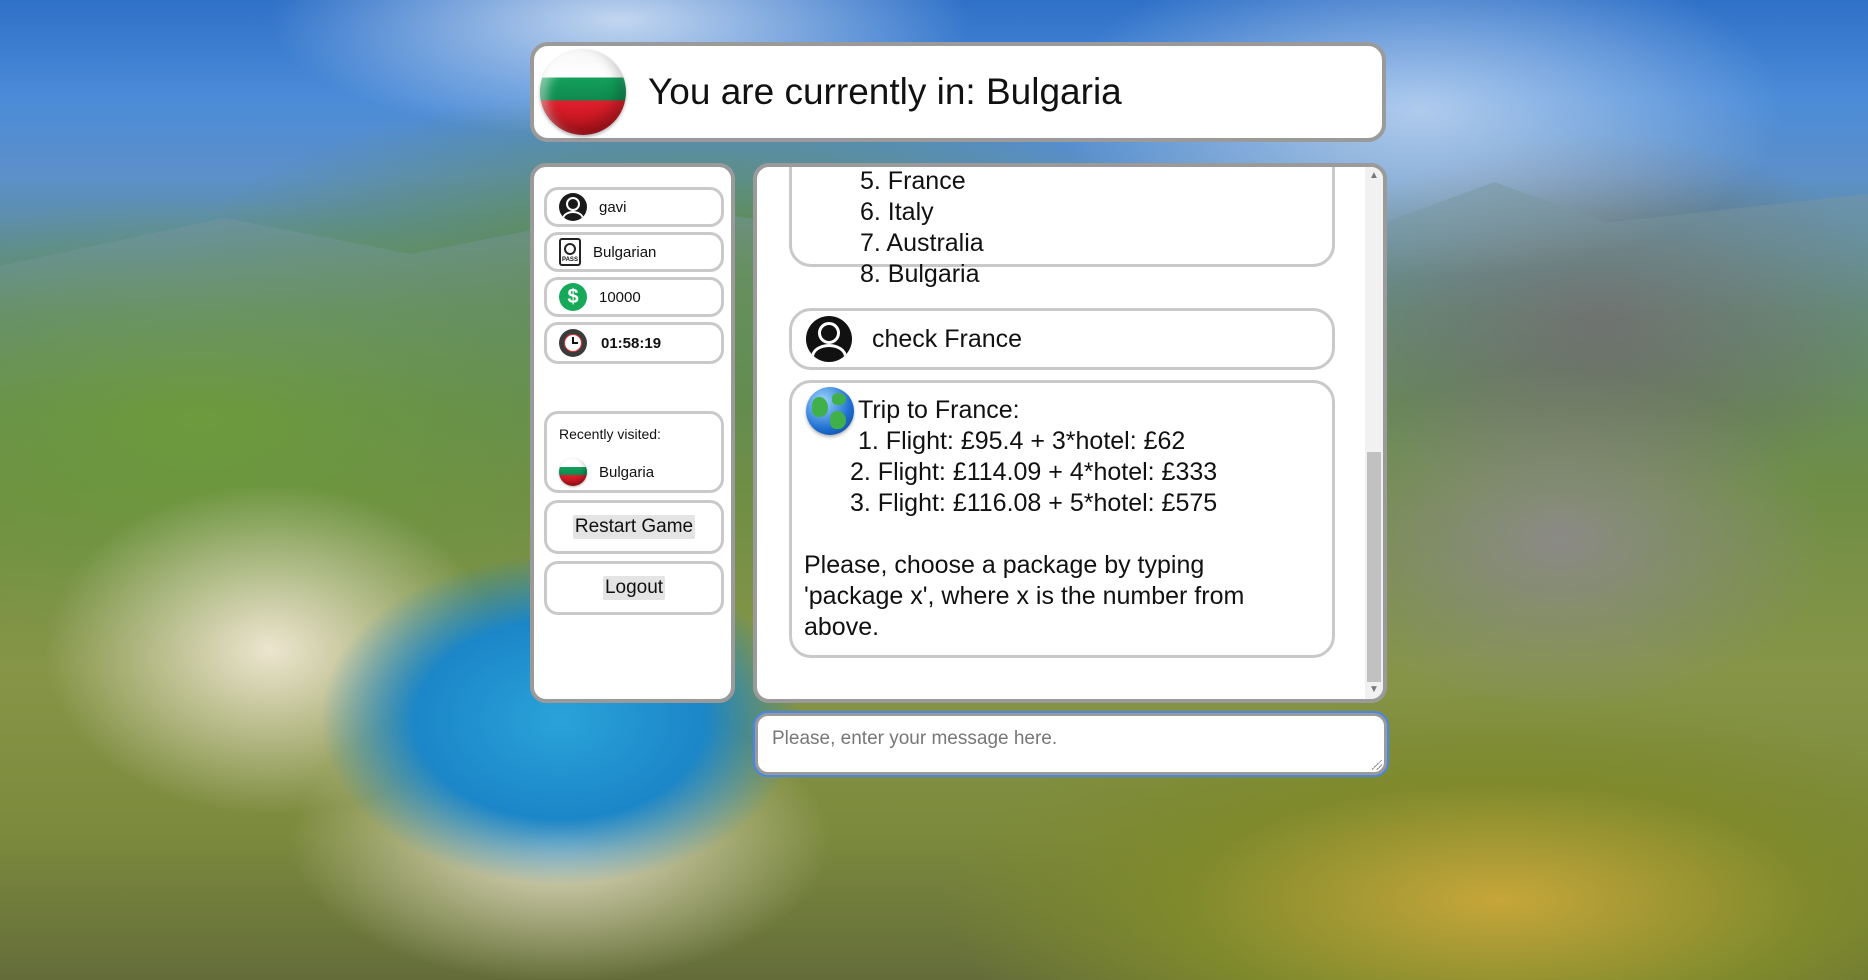 The width and height of the screenshot is (1868, 980). I want to click on username-chip: gavi, so click(634, 207).